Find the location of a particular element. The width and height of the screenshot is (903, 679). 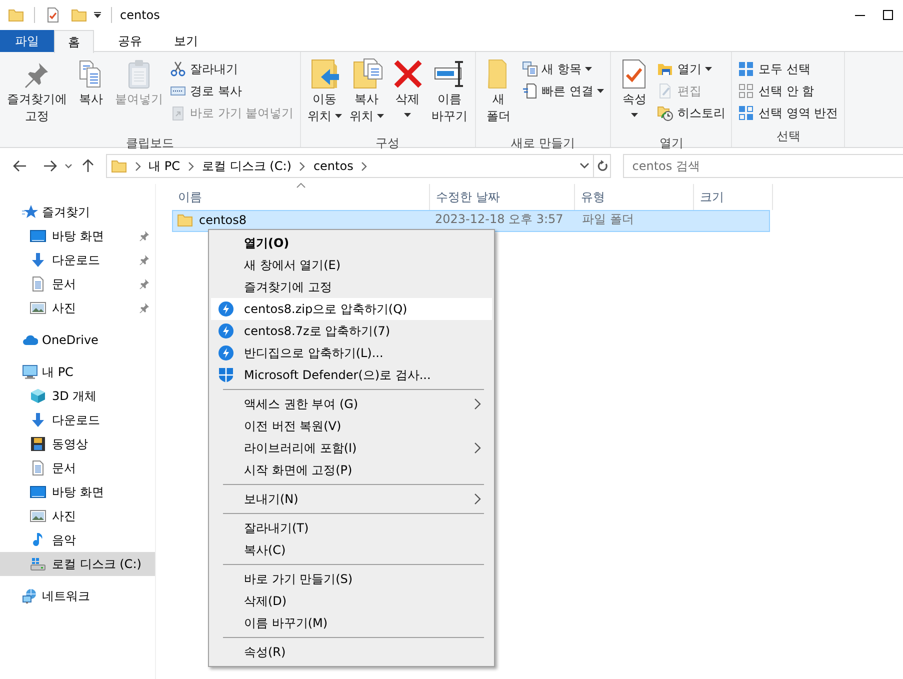

menu-item: 새 창에서 열기(E) is located at coordinates (351, 265).